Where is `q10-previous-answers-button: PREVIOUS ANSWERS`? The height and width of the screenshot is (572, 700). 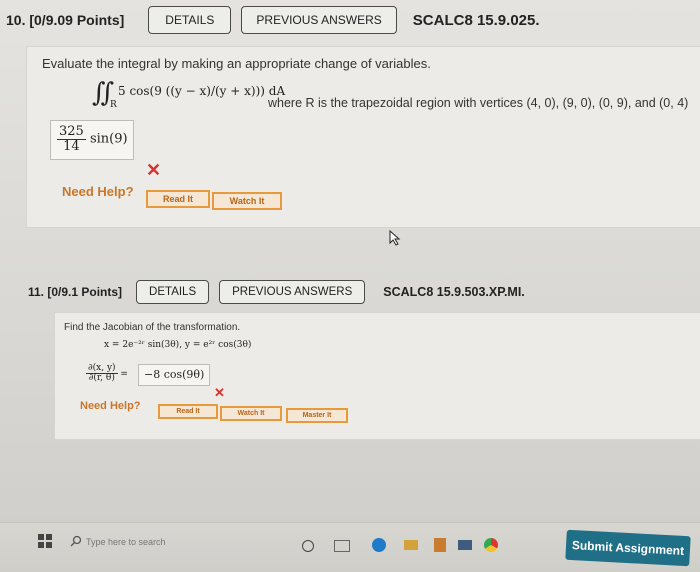
q10-previous-answers-button: PREVIOUS ANSWERS is located at coordinates (319, 20).